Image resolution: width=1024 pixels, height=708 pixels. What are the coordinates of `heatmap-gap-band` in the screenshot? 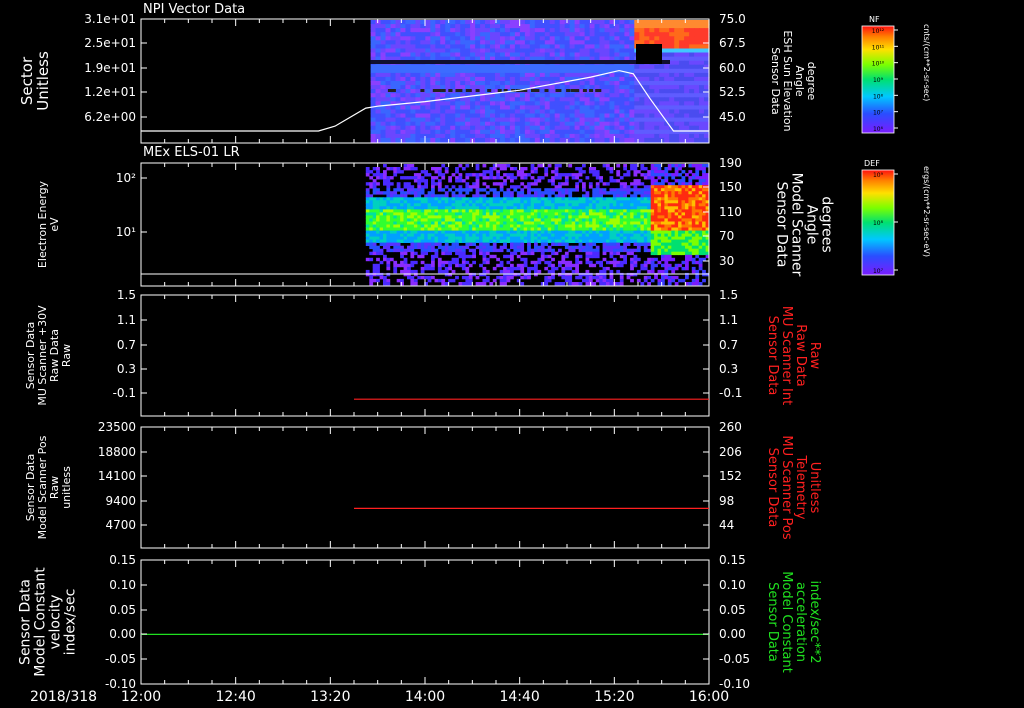 It's located at (520, 62).